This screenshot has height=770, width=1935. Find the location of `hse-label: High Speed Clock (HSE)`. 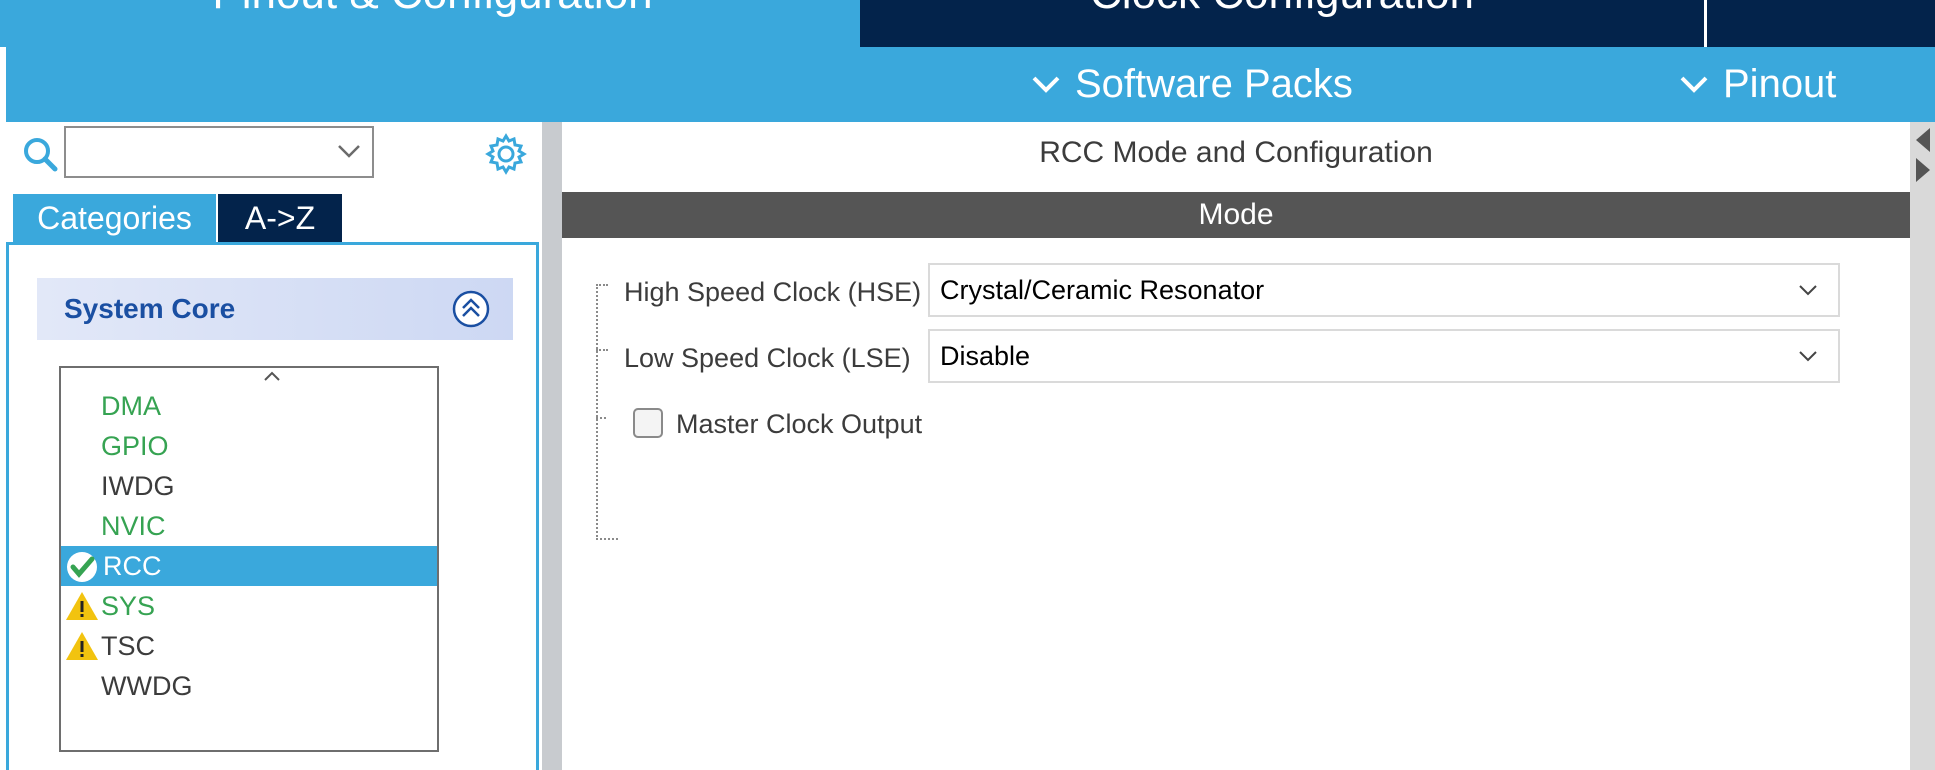

hse-label: High Speed Clock (HSE) is located at coordinates (773, 292).